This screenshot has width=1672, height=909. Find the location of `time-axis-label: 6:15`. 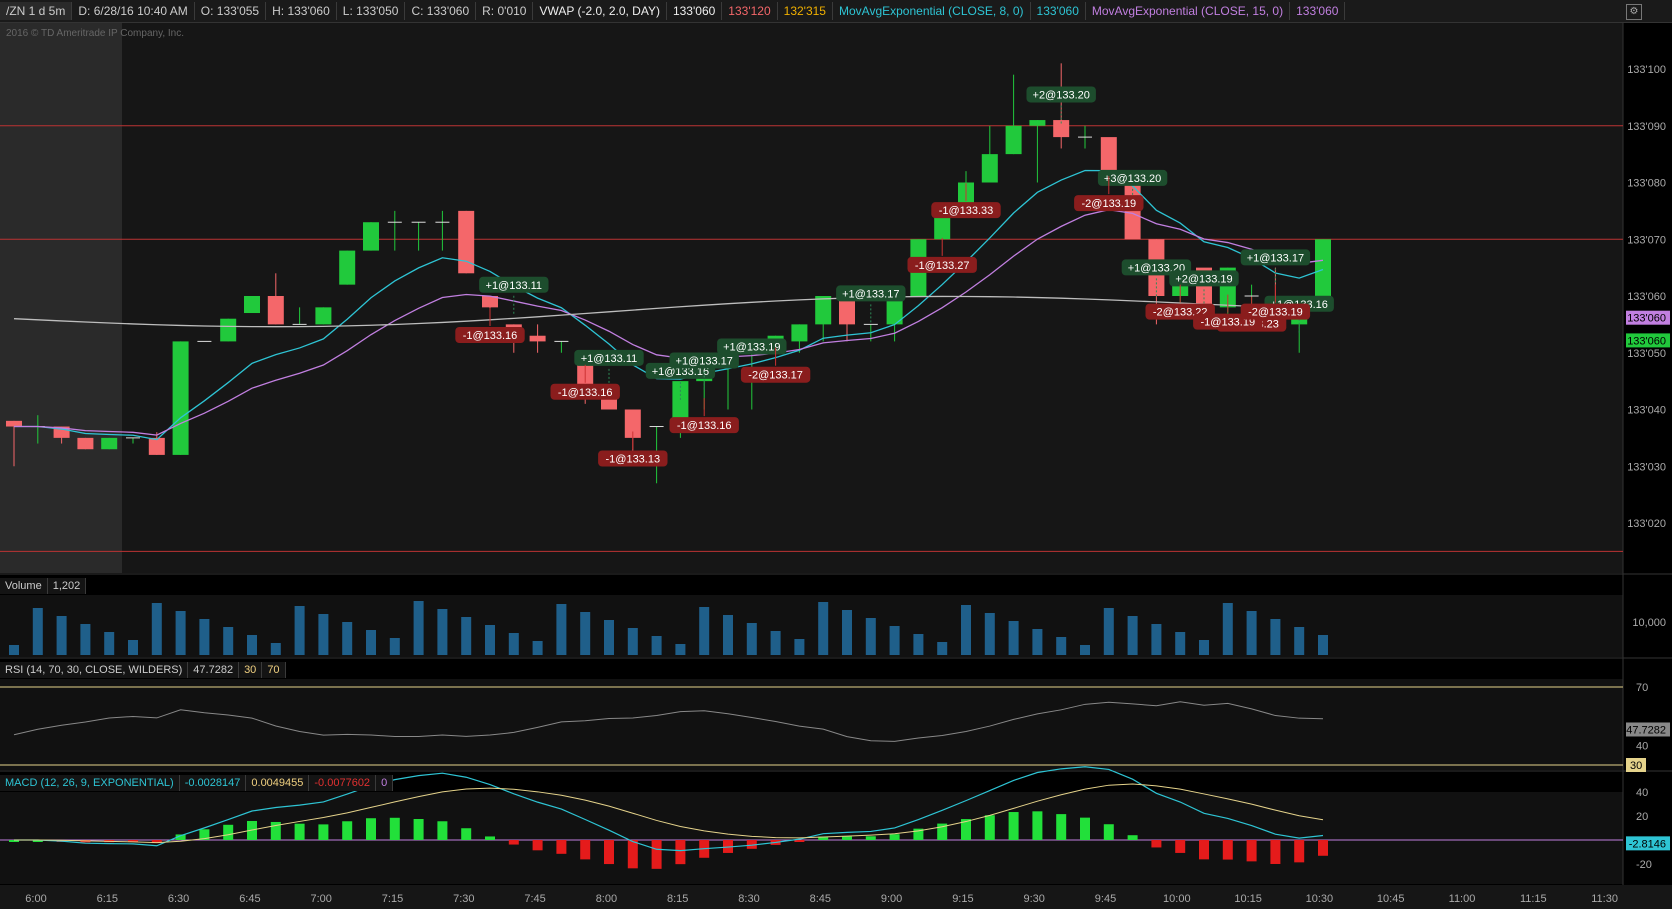

time-axis-label: 6:15 is located at coordinates (107, 899).